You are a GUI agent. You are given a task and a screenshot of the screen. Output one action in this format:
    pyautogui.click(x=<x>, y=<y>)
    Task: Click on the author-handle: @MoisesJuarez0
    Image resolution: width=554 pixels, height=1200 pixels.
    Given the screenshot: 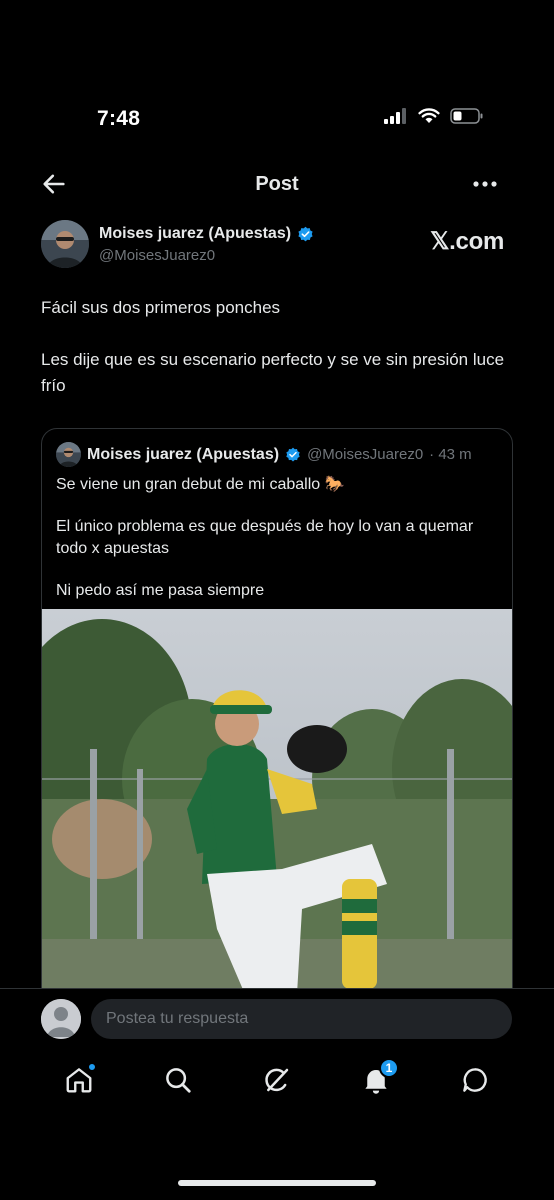 What is the action you would take?
    pyautogui.click(x=157, y=255)
    